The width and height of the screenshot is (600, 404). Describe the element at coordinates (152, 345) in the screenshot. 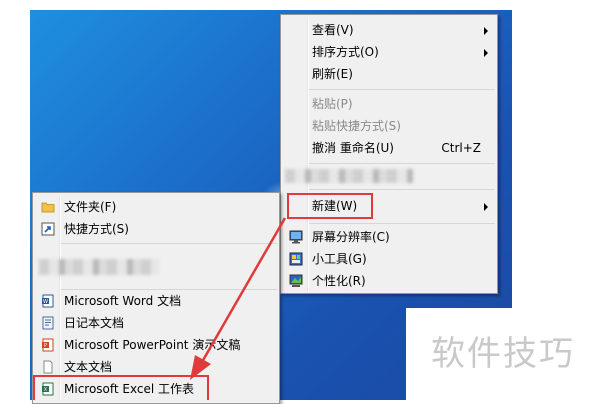

I see `submenu-item-powerpoint-label: Microsoft PowerPoint 演示文稿` at that location.